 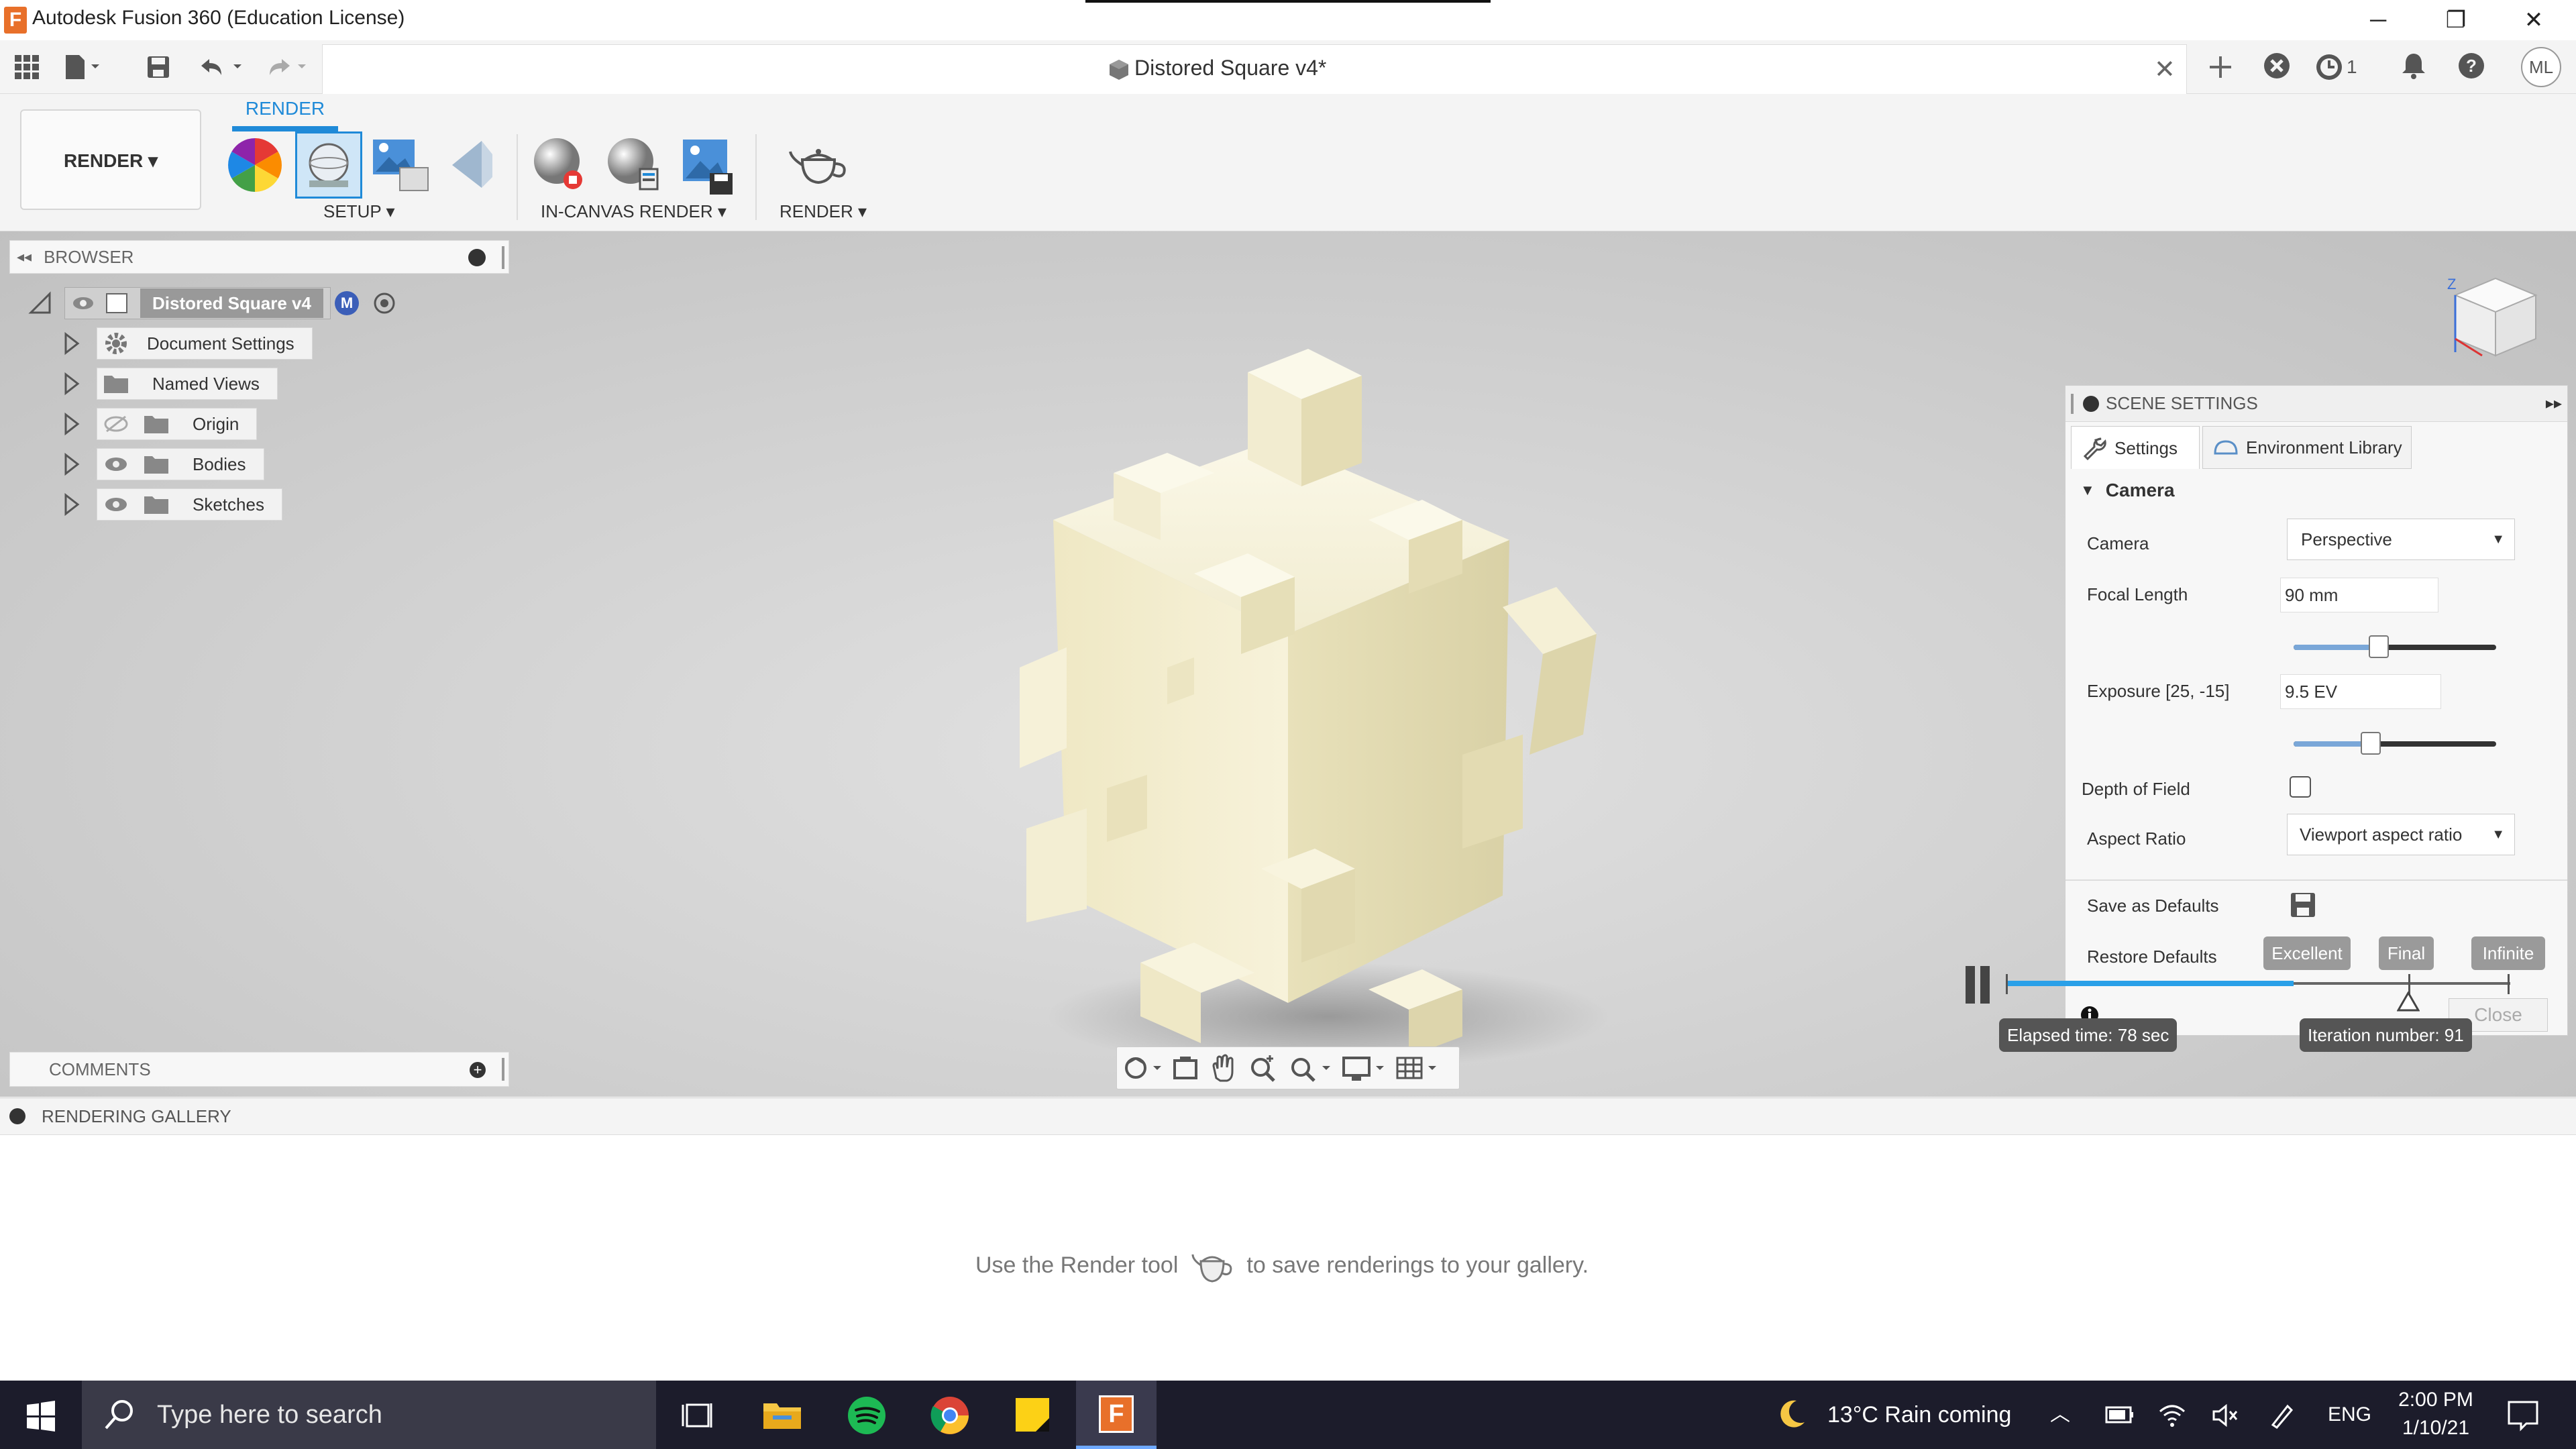 I want to click on browser-item: Bodies, so click(x=163, y=464).